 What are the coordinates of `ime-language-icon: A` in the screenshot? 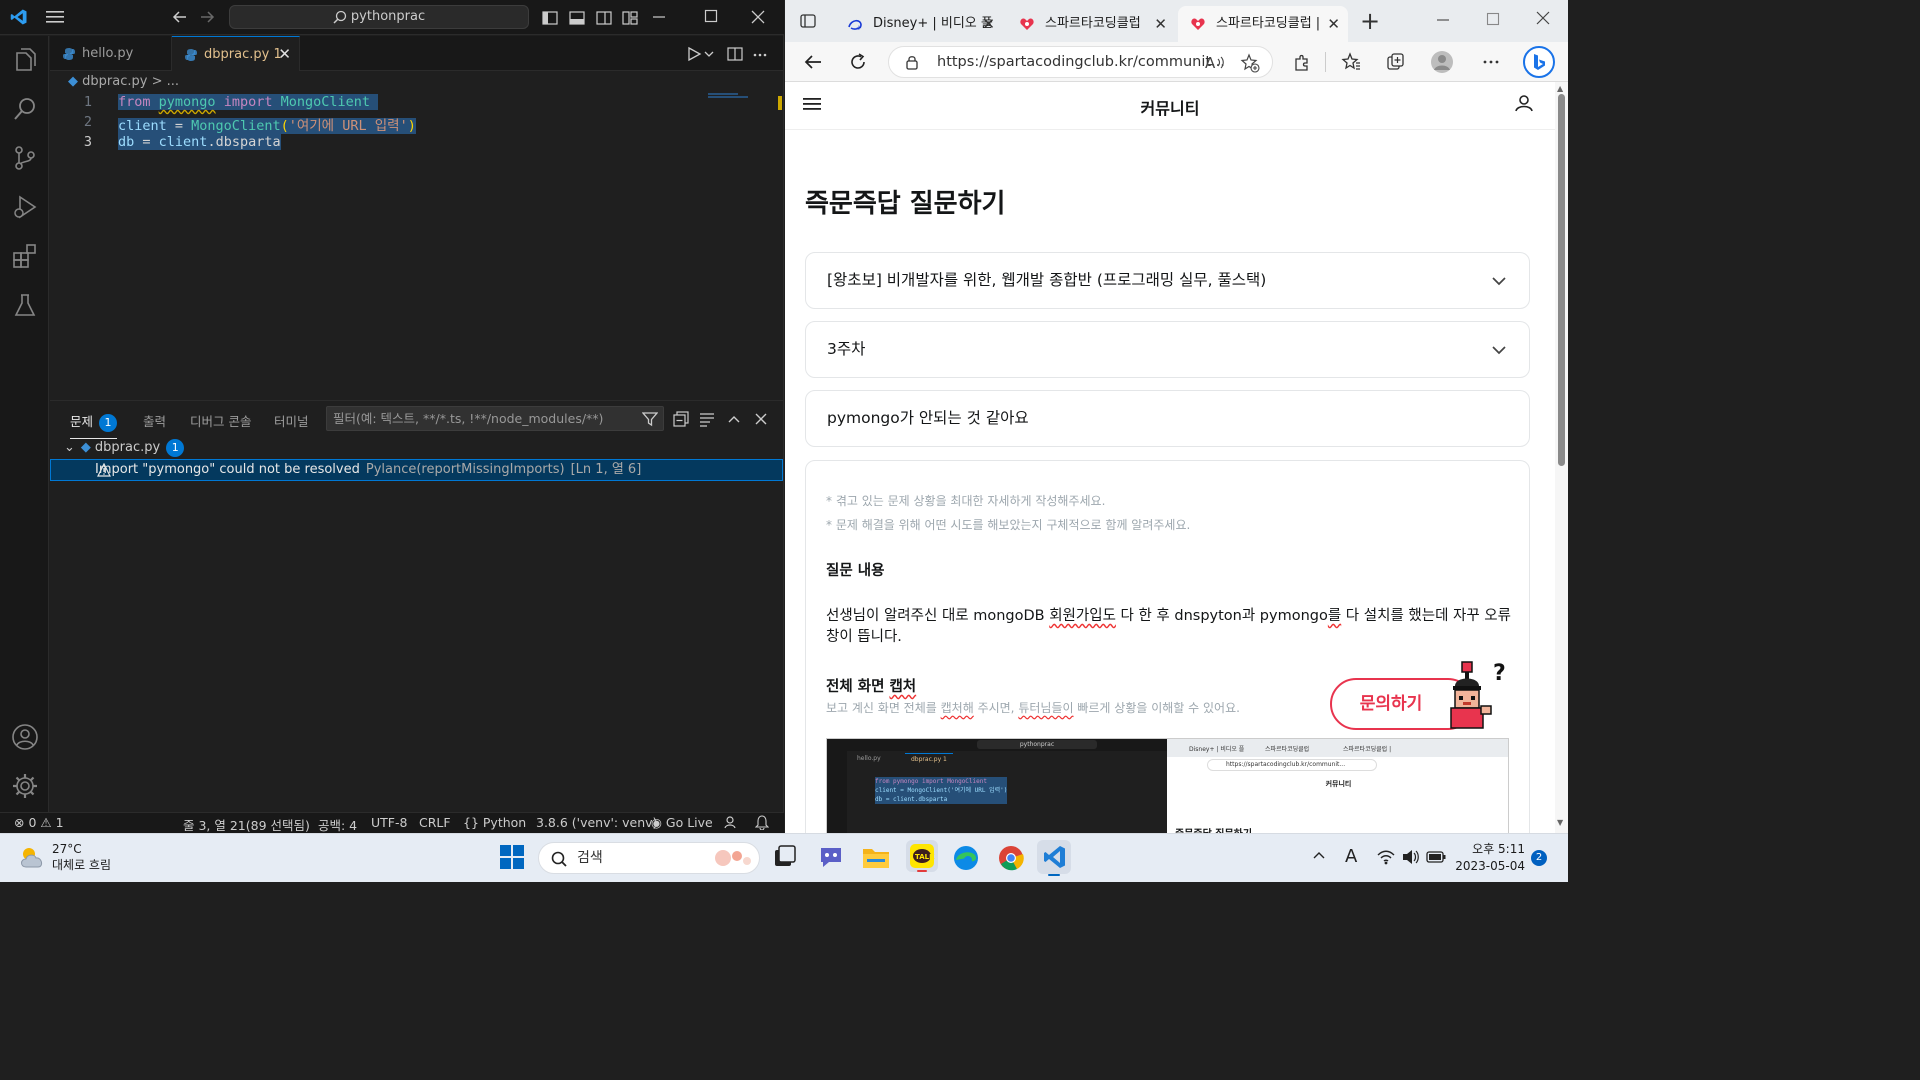 It's located at (1352, 856).